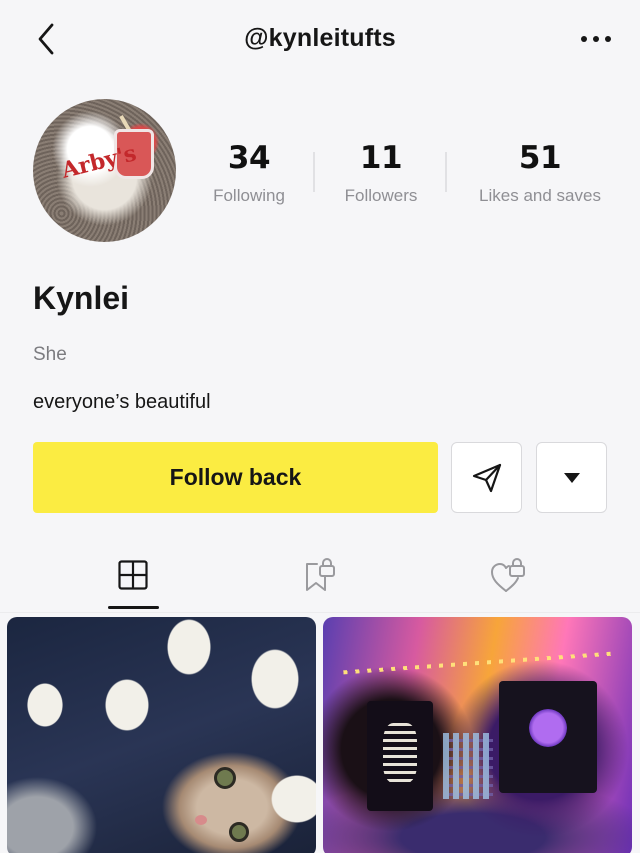 The image size is (640, 853). I want to click on tab-posts, so click(133, 578).